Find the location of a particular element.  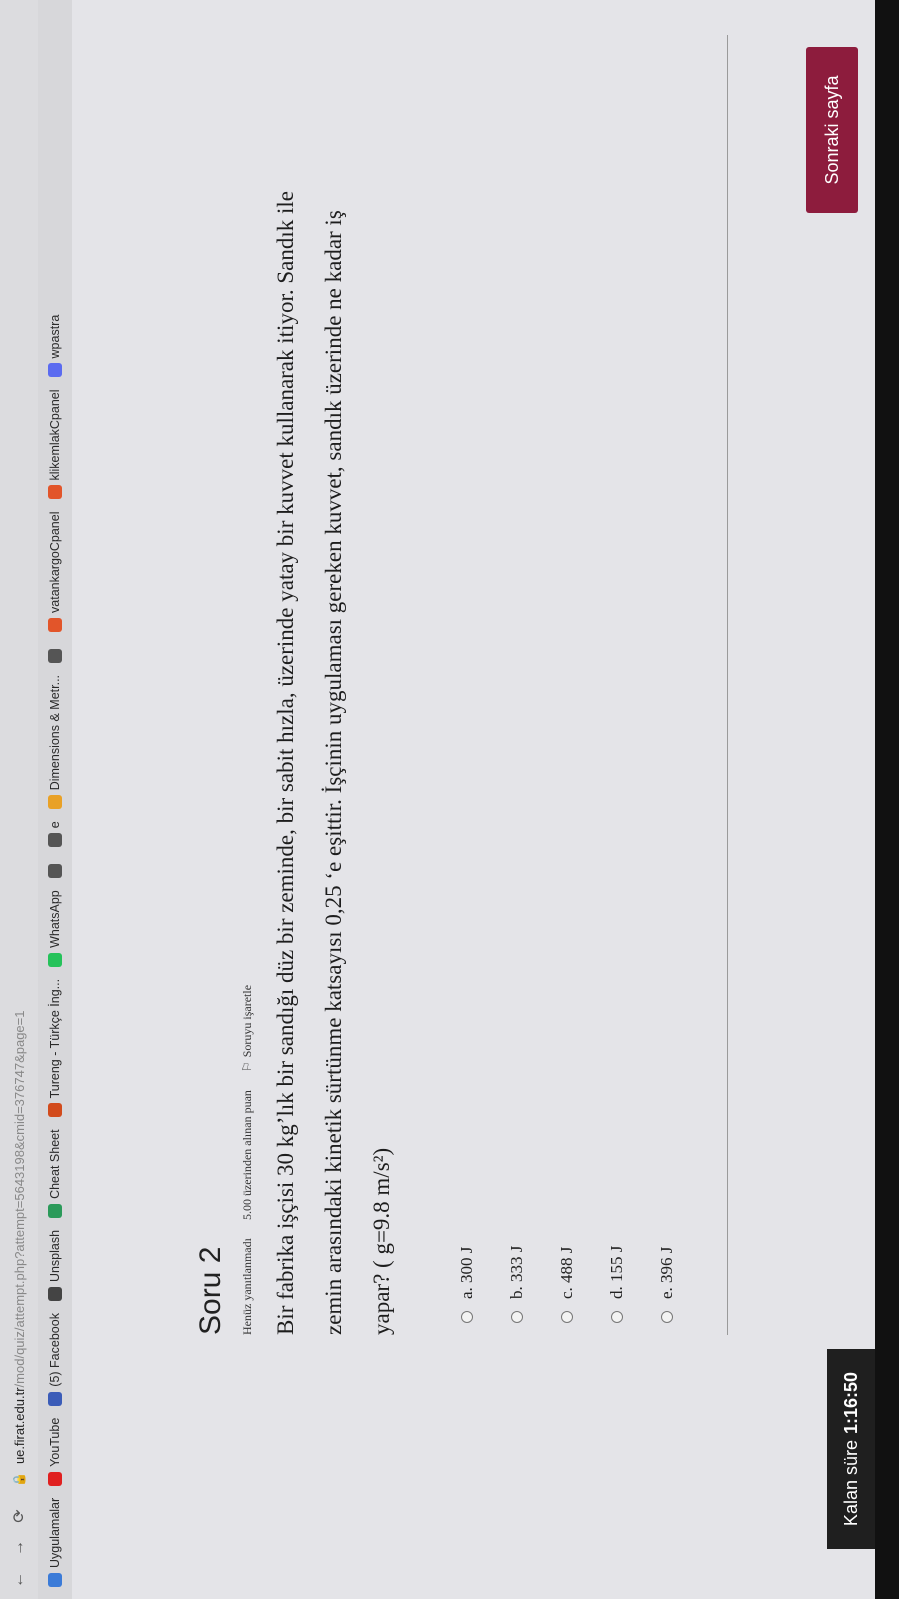

bookmark-item: YouTube is located at coordinates (55, 1452).